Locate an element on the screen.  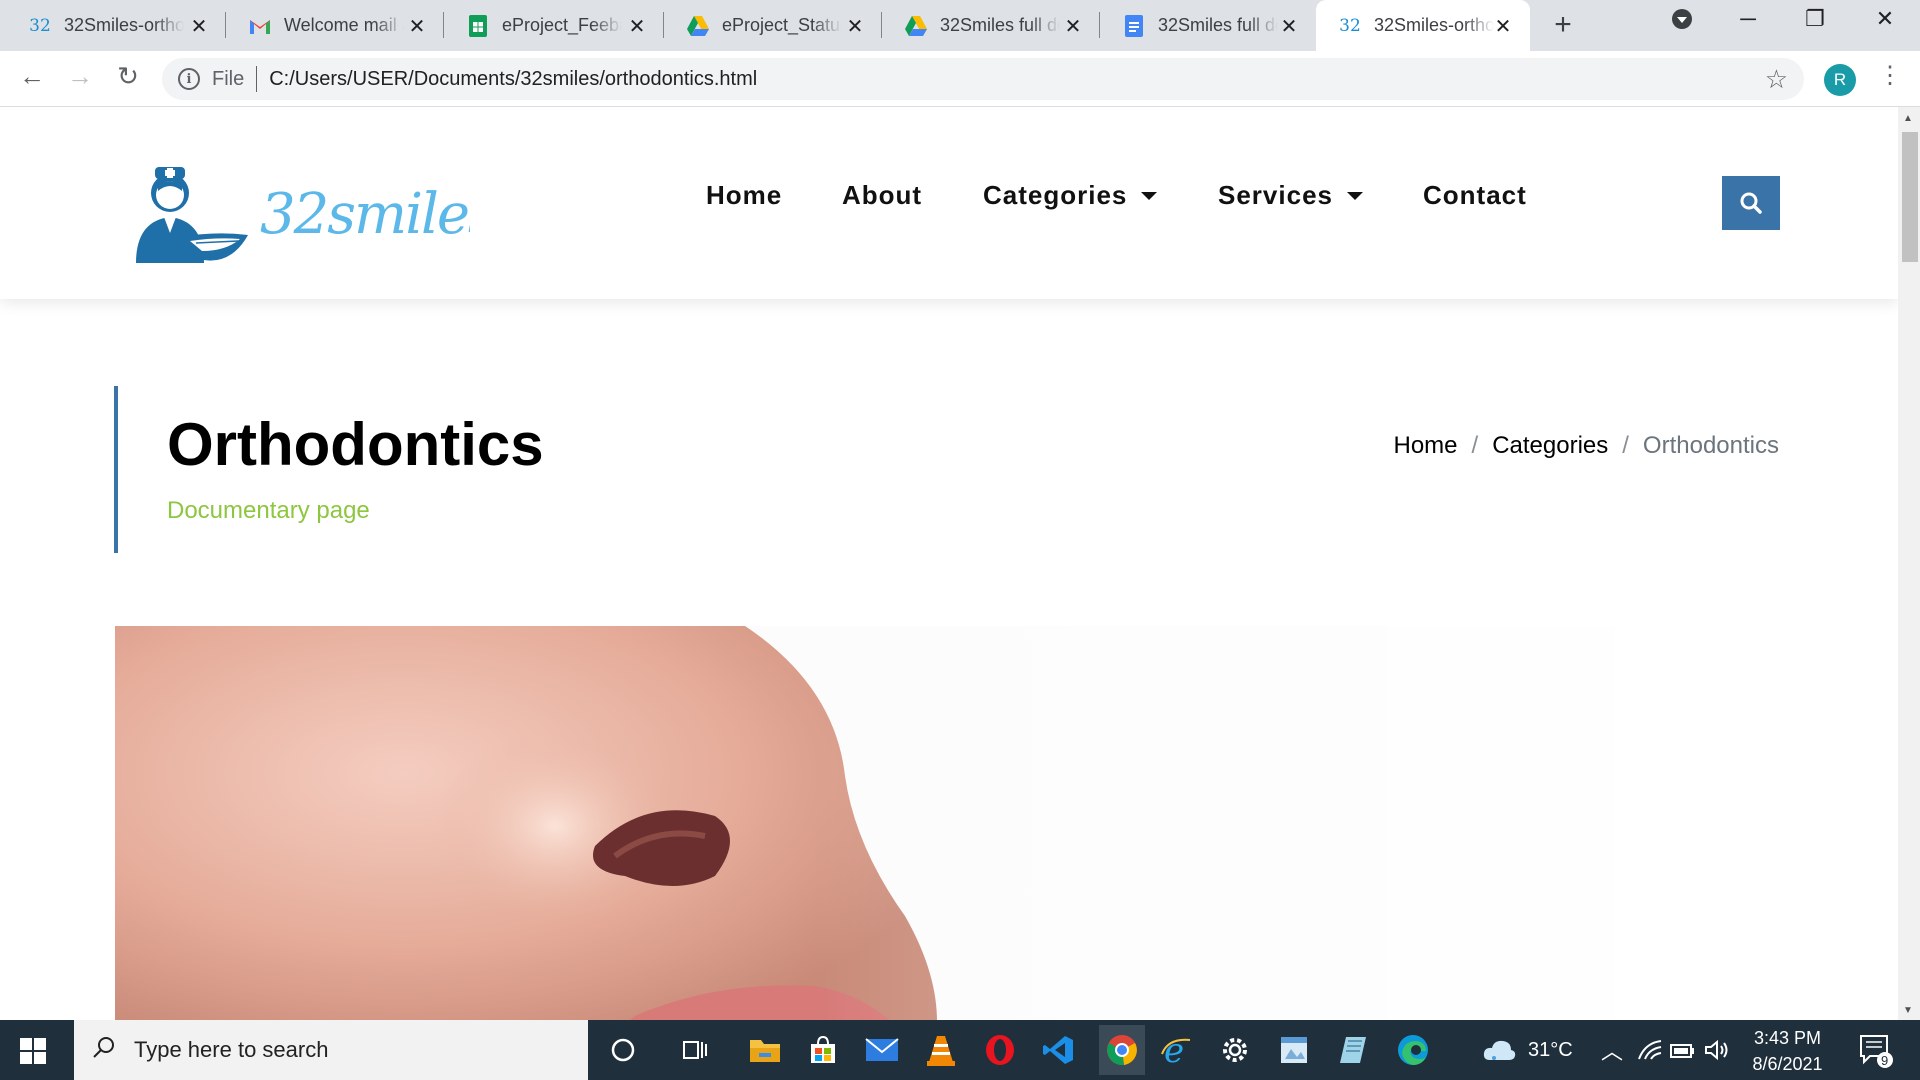
cortana-icon is located at coordinates (623, 1050).